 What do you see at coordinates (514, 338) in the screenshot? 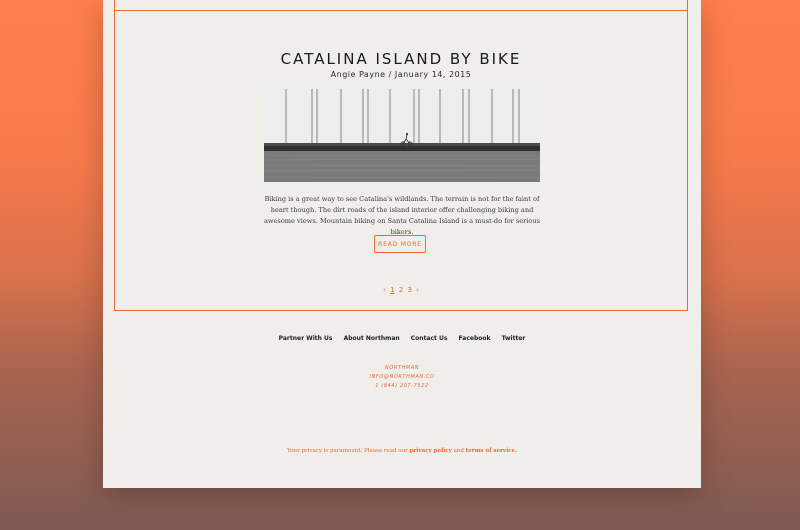
I see `footer-link-twitter: Twitter` at bounding box center [514, 338].